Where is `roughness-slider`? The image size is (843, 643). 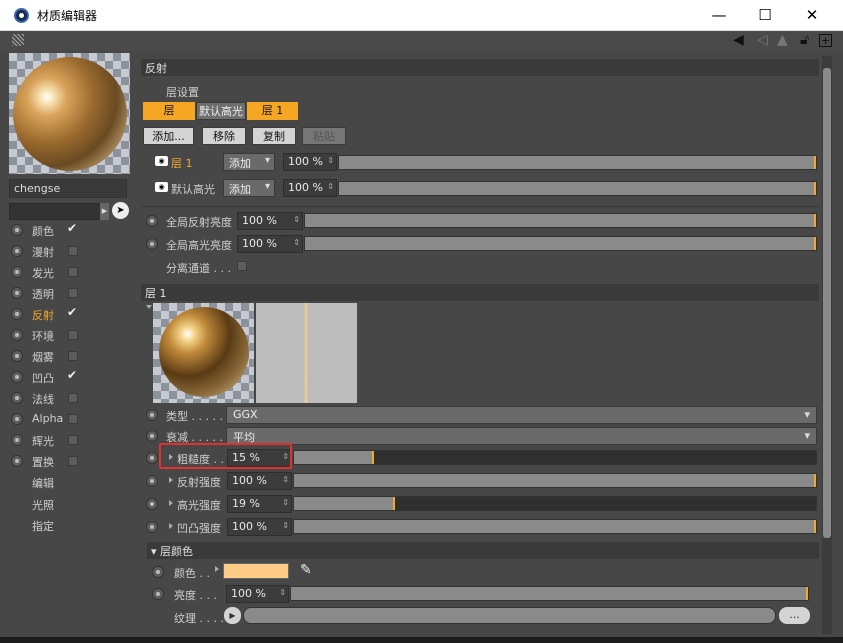 roughness-slider is located at coordinates (555, 457).